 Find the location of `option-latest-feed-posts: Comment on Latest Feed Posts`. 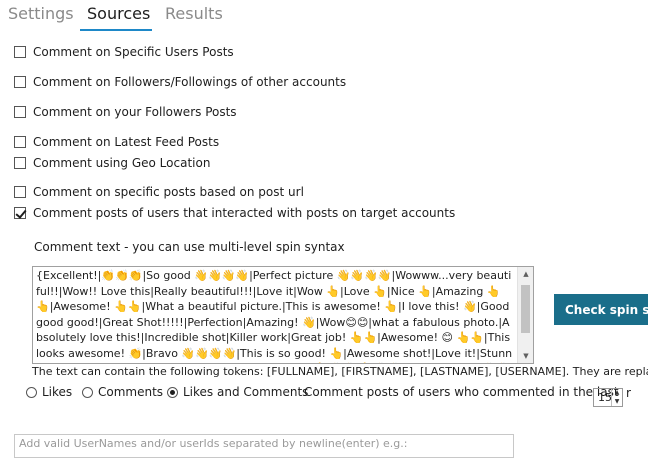

option-latest-feed-posts: Comment on Latest Feed Posts is located at coordinates (116, 142).